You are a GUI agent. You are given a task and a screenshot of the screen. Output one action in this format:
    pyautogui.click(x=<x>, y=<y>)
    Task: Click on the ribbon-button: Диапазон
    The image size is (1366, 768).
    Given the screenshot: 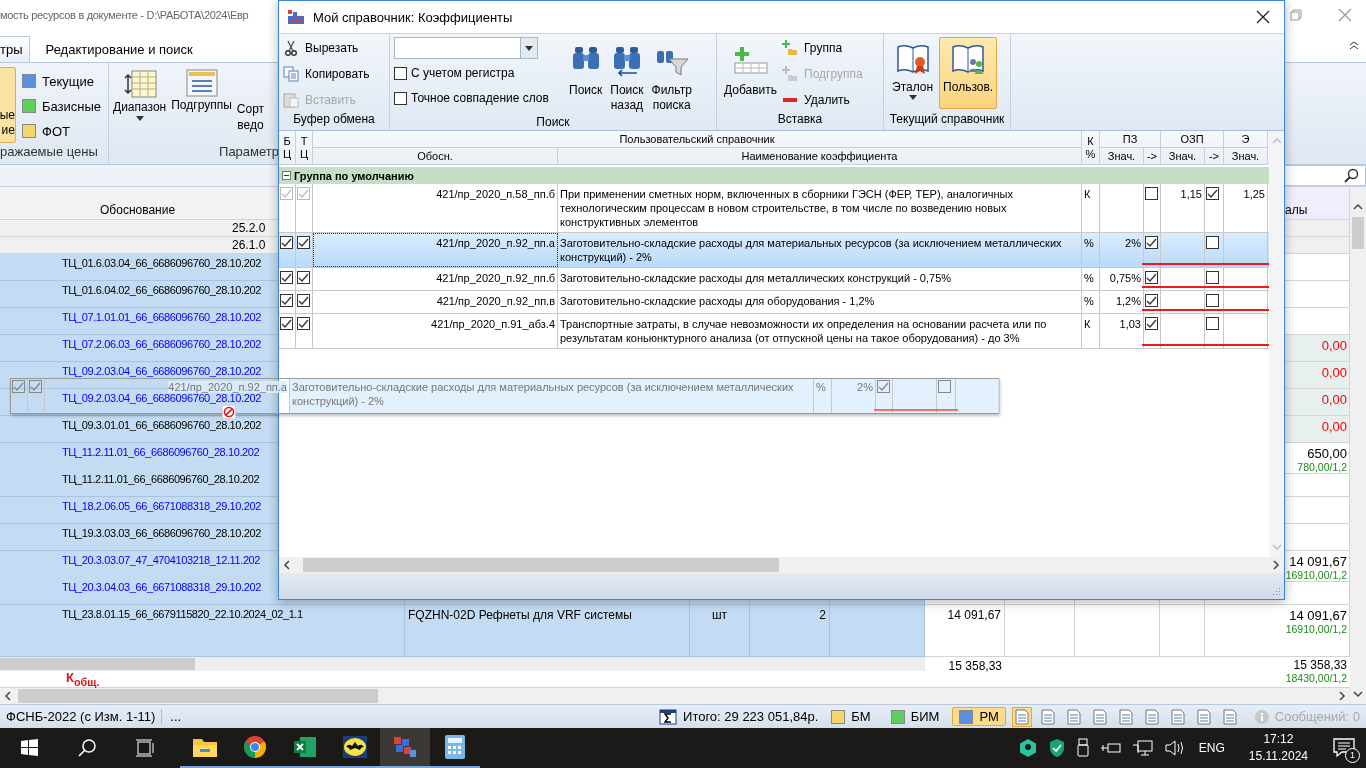 What is the action you would take?
    pyautogui.click(x=140, y=105)
    